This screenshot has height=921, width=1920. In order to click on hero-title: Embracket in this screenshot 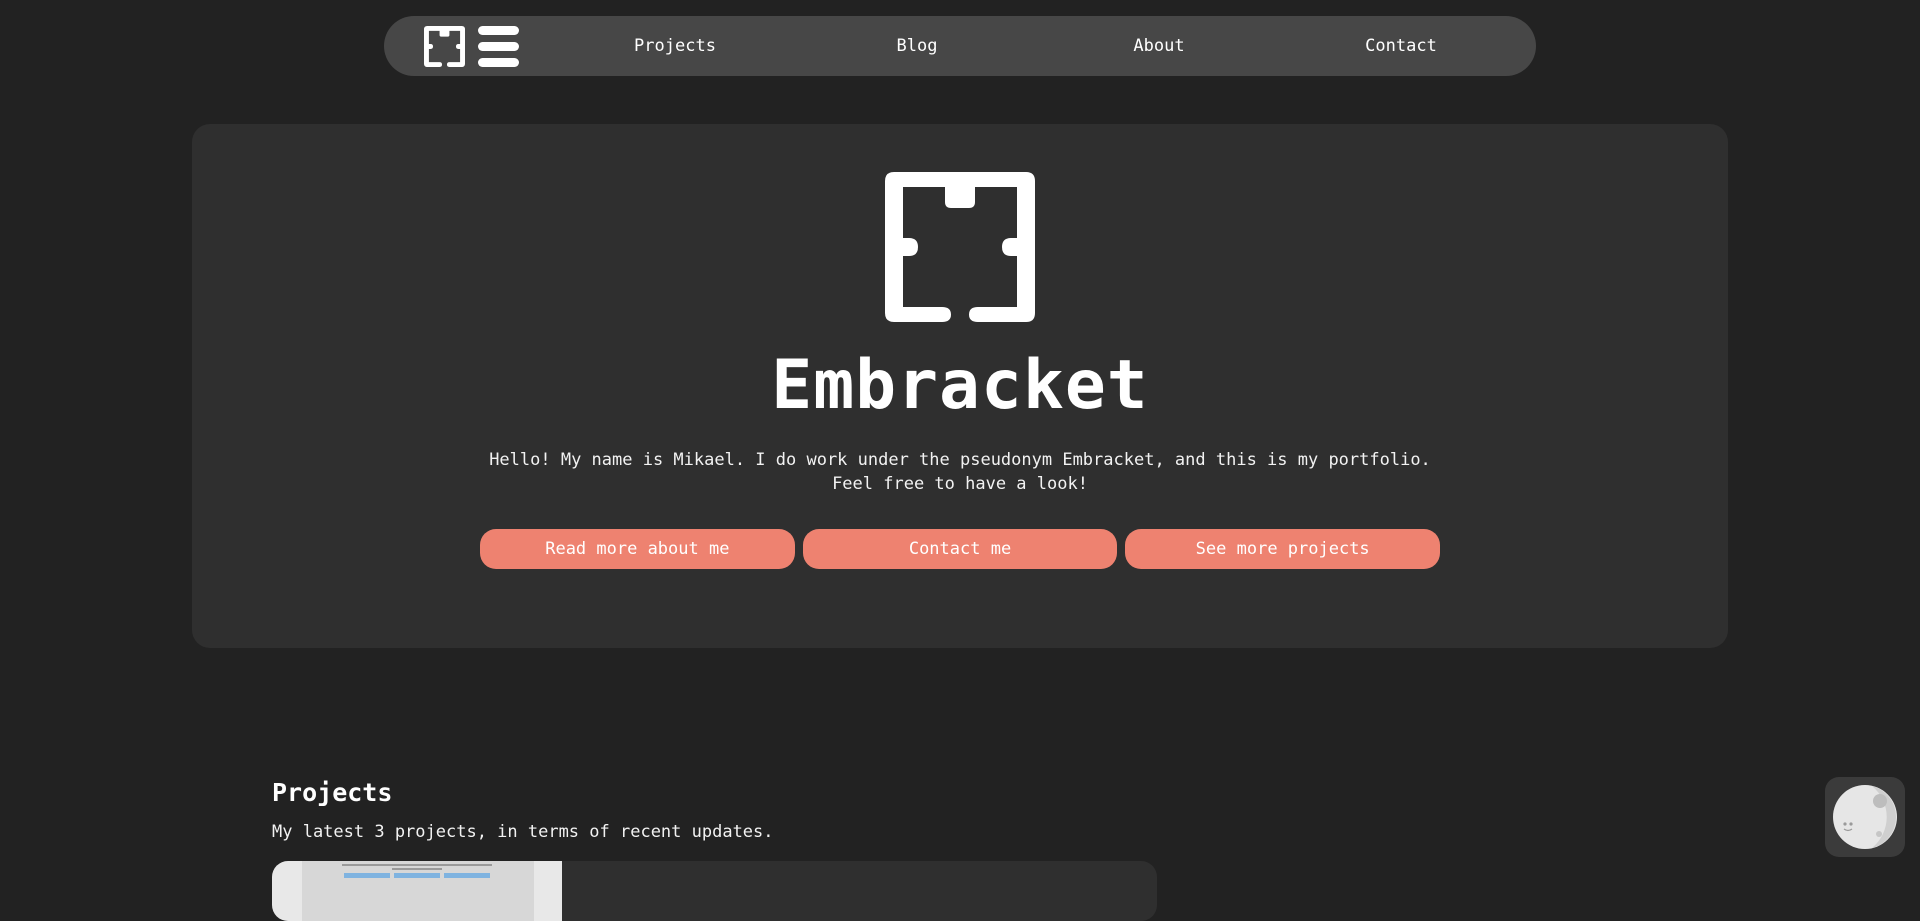, I will do `click(960, 385)`.